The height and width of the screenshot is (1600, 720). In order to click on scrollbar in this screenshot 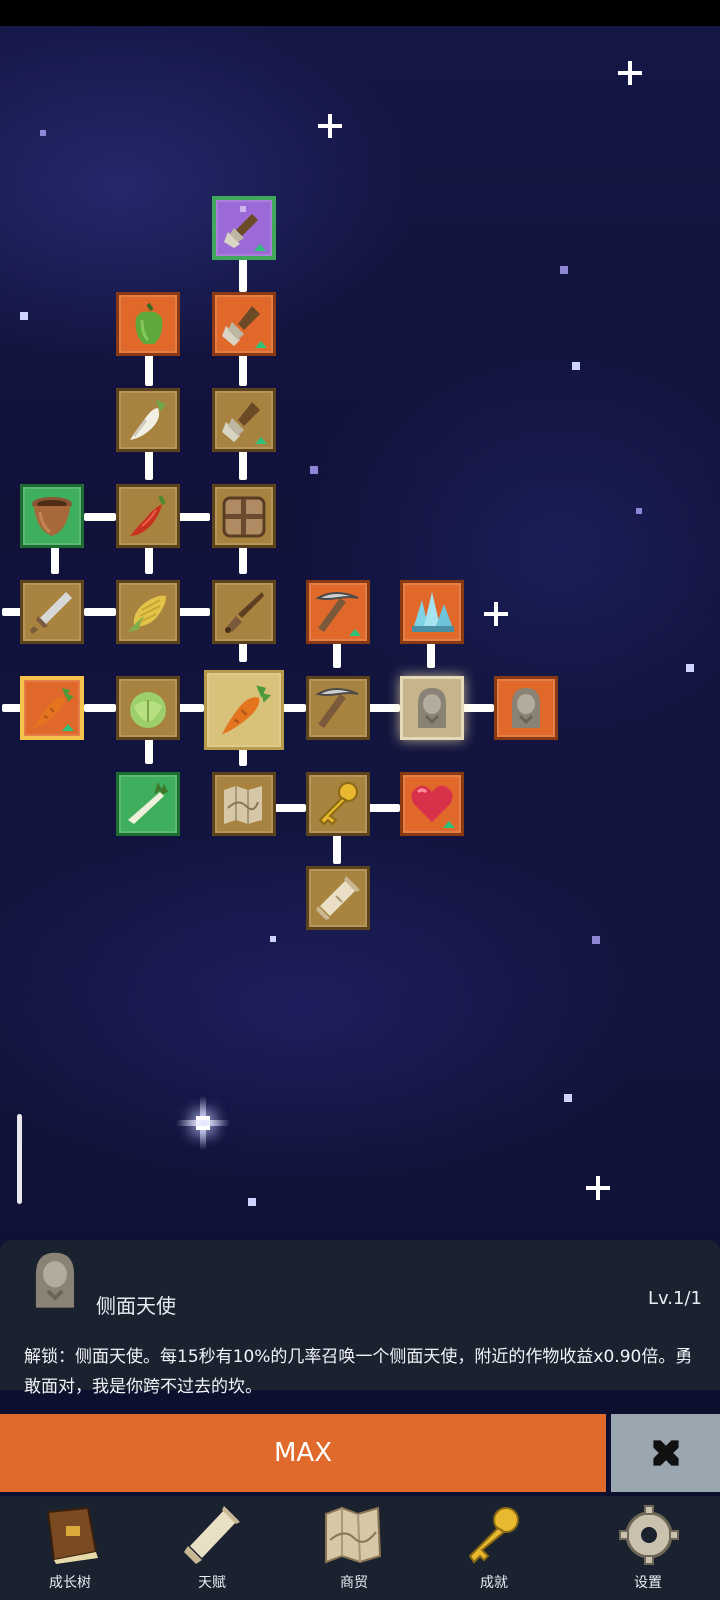, I will do `click(19, 1159)`.